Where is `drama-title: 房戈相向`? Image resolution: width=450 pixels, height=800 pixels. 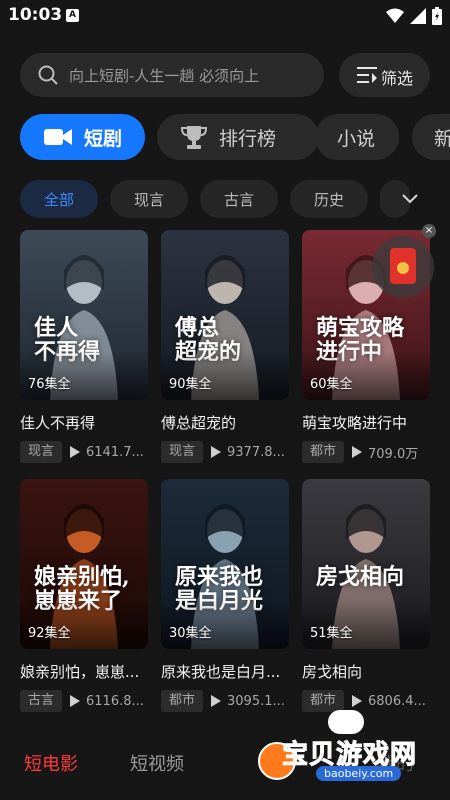
drama-title: 房戈相向 is located at coordinates (366, 671).